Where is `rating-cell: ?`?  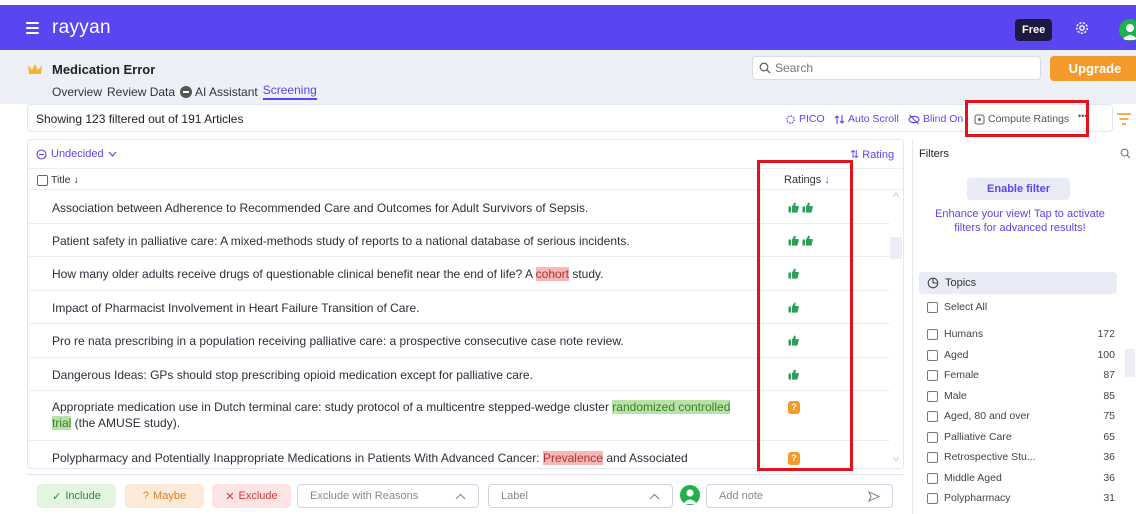
rating-cell: ? is located at coordinates (794, 458).